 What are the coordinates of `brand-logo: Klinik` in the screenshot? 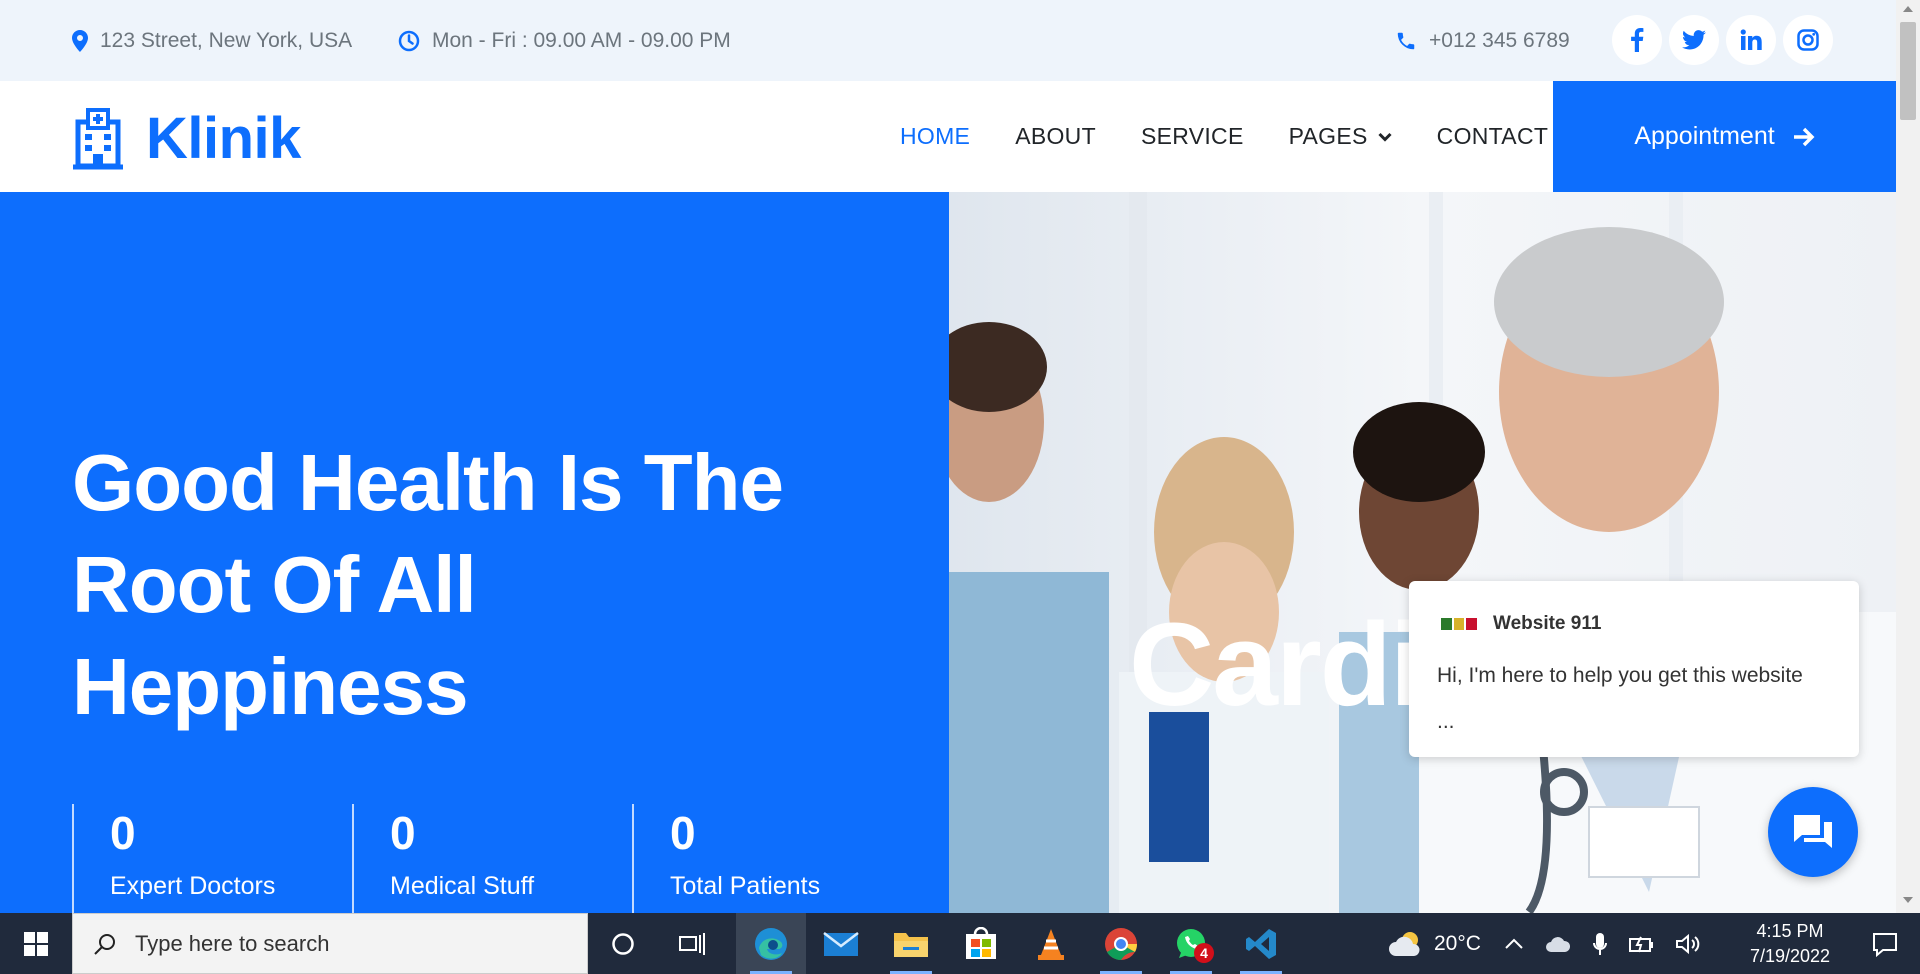 It's located at (186, 138).